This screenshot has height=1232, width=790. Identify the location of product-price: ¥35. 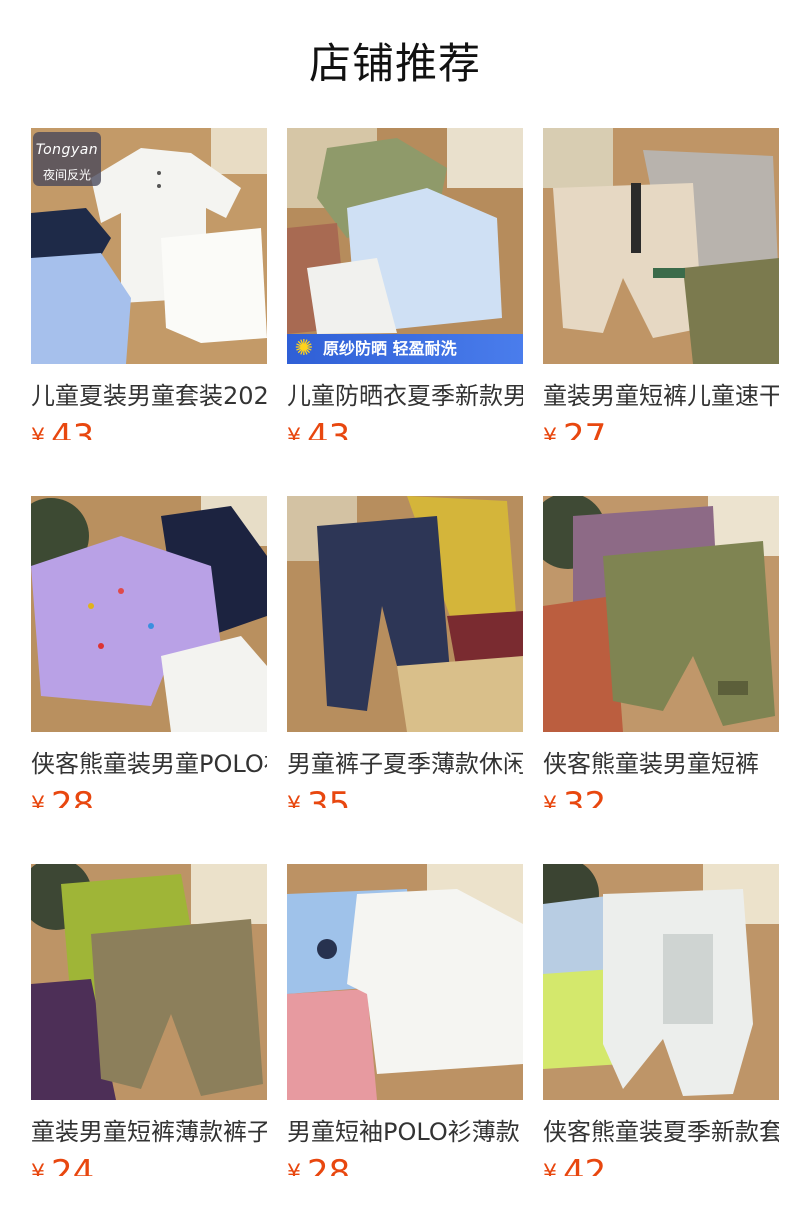
(405, 796).